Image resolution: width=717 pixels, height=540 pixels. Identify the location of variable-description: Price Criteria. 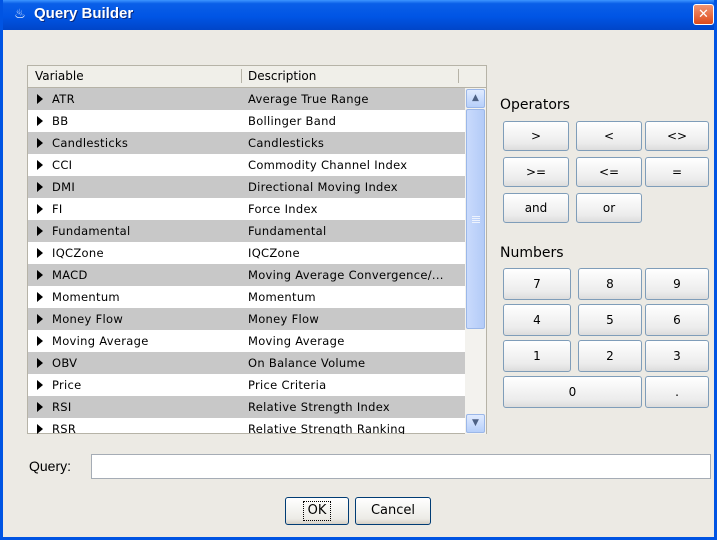
(287, 385).